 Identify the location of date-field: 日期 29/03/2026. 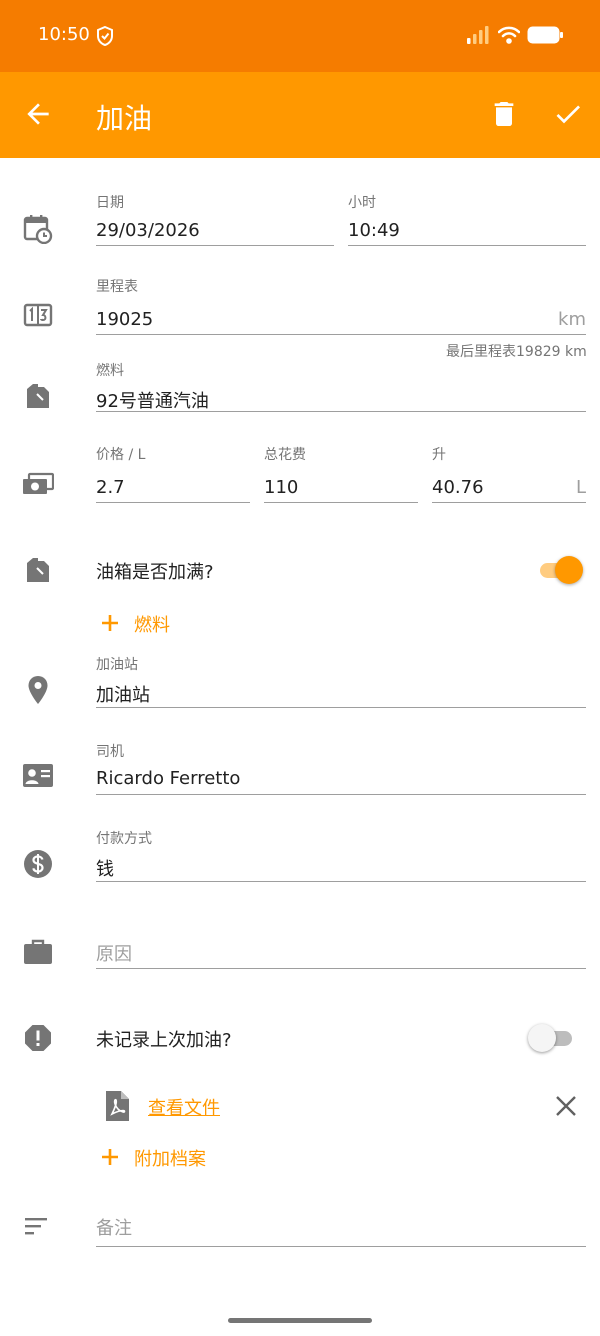
(215, 220).